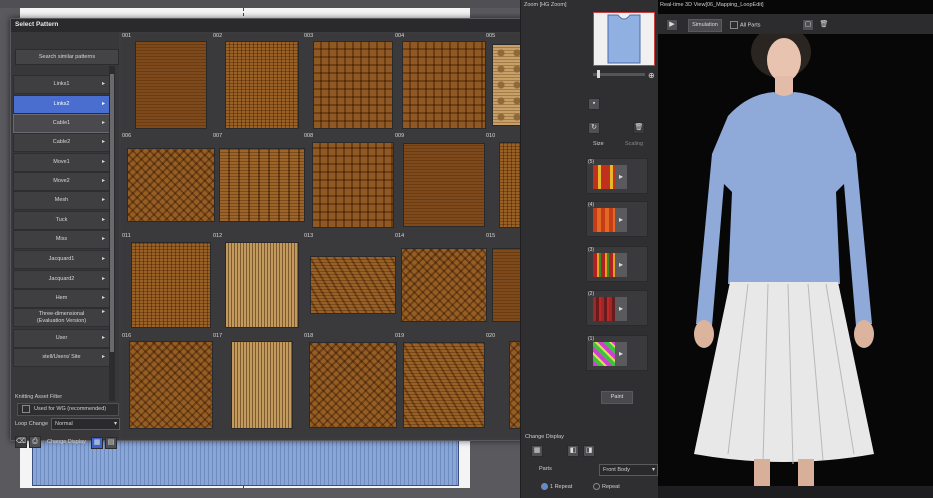 This screenshot has width=933, height=498. I want to click on pattern-cell: 017, so click(257, 381).